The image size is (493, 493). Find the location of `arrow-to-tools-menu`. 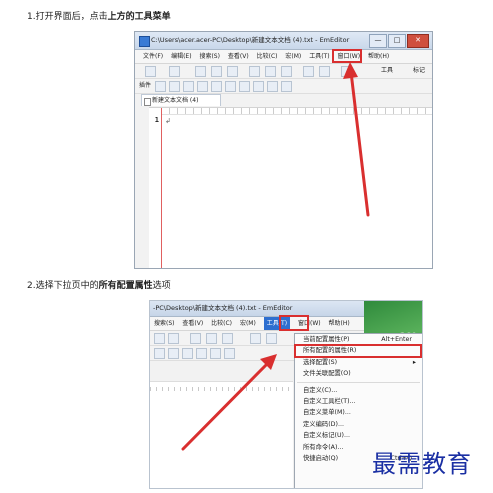

arrow-to-tools-menu is located at coordinates (359, 143).